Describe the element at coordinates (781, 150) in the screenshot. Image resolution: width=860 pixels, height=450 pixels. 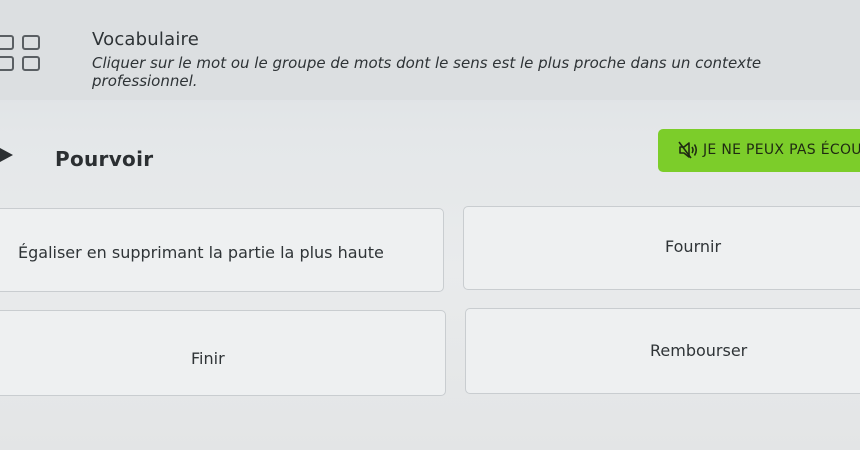
I see `cant-listen-label: JE NE PEUX PAS ÉCOUTER` at that location.